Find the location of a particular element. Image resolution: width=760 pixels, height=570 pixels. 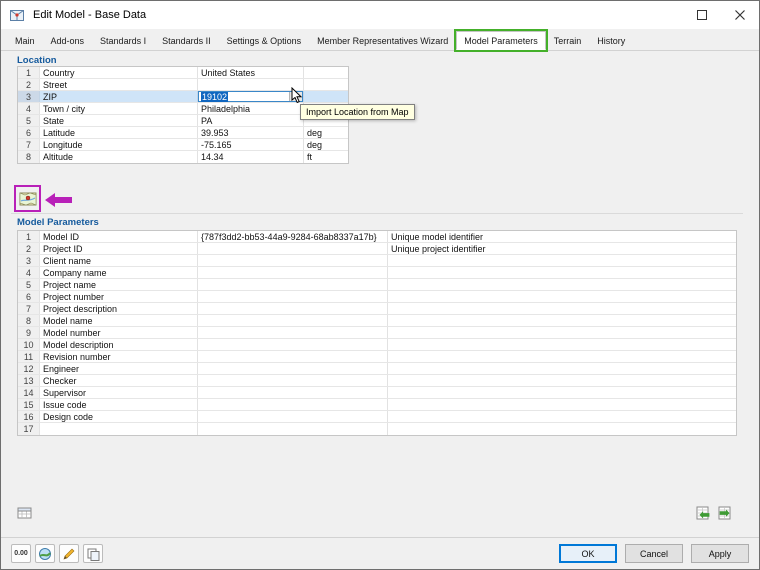

import-table-button is located at coordinates (725, 513).